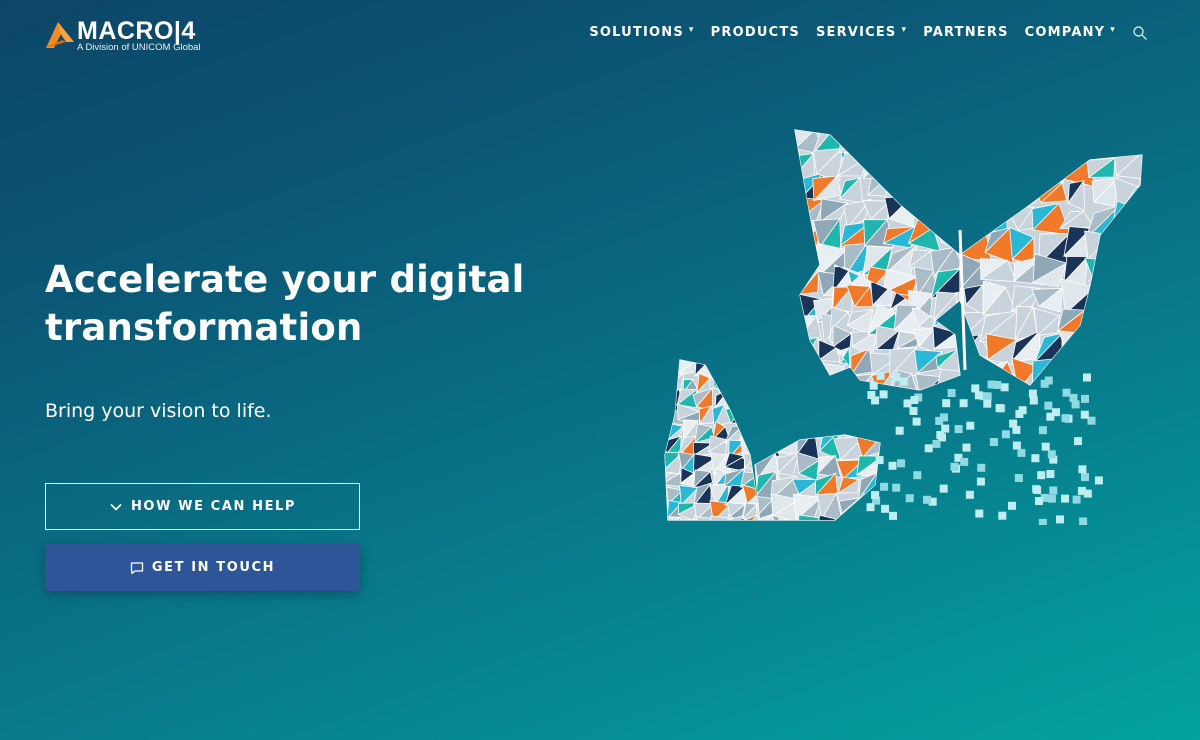  I want to click on how-we-can-help-label: HOW WE CAN HELP, so click(213, 506).